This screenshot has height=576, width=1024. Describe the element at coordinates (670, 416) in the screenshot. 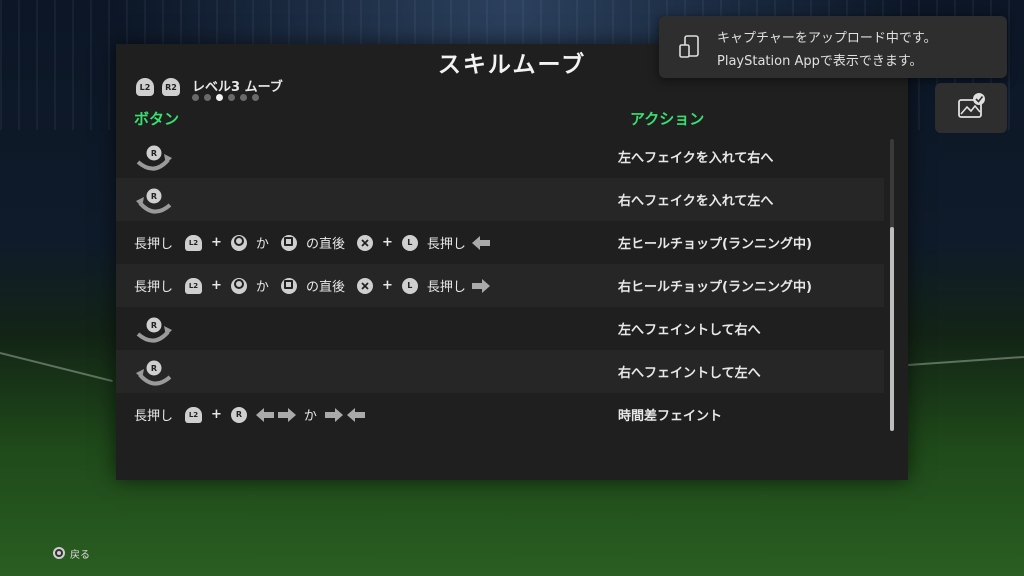

I see `action-label: 時間差フェイント` at that location.